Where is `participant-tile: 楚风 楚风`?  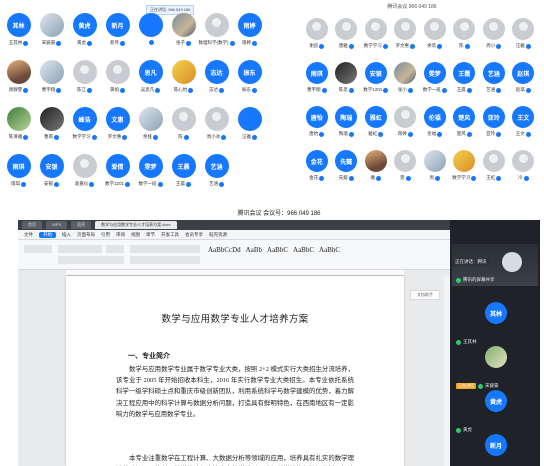 participant-tile: 楚风 楚风 is located at coordinates (465, 124).